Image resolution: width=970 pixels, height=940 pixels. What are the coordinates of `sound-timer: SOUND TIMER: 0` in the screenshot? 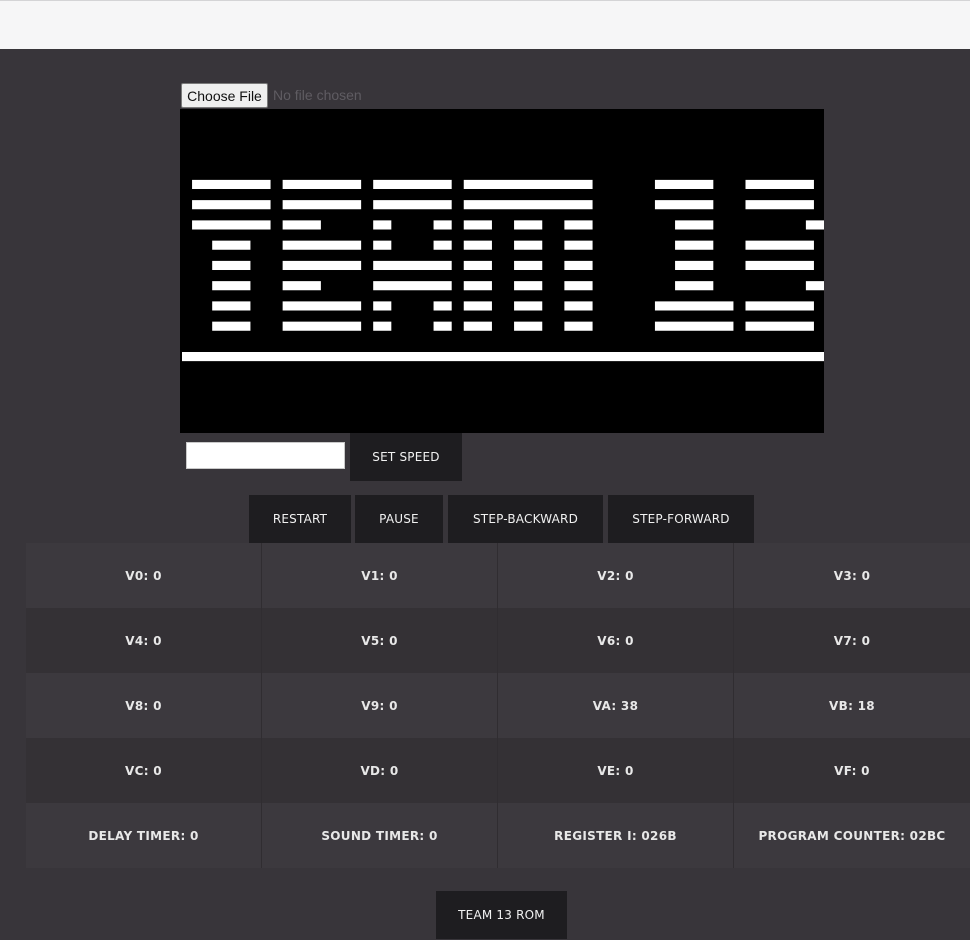 It's located at (380, 835).